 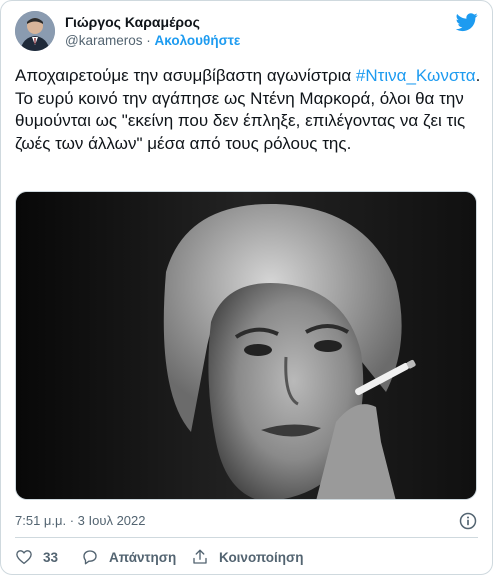 What do you see at coordinates (80, 520) in the screenshot?
I see `tweet-timestamp: 7:51 μ.μ. · 3 Ιουλ 2022` at bounding box center [80, 520].